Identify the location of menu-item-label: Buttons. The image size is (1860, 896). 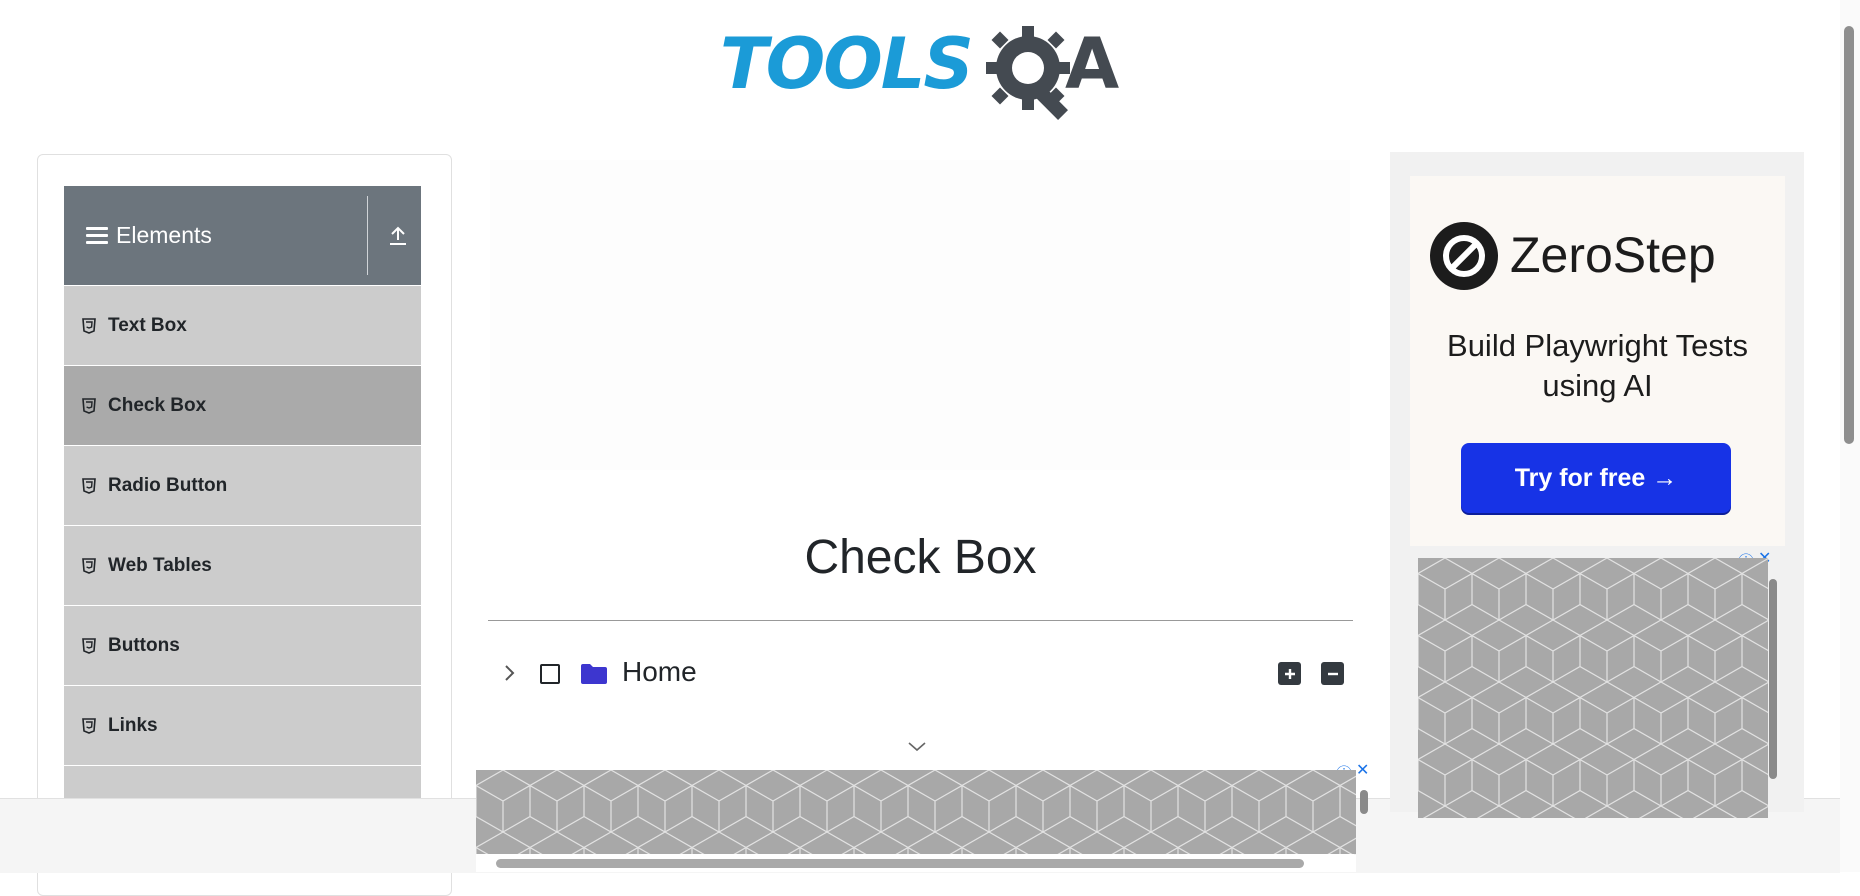
(144, 645).